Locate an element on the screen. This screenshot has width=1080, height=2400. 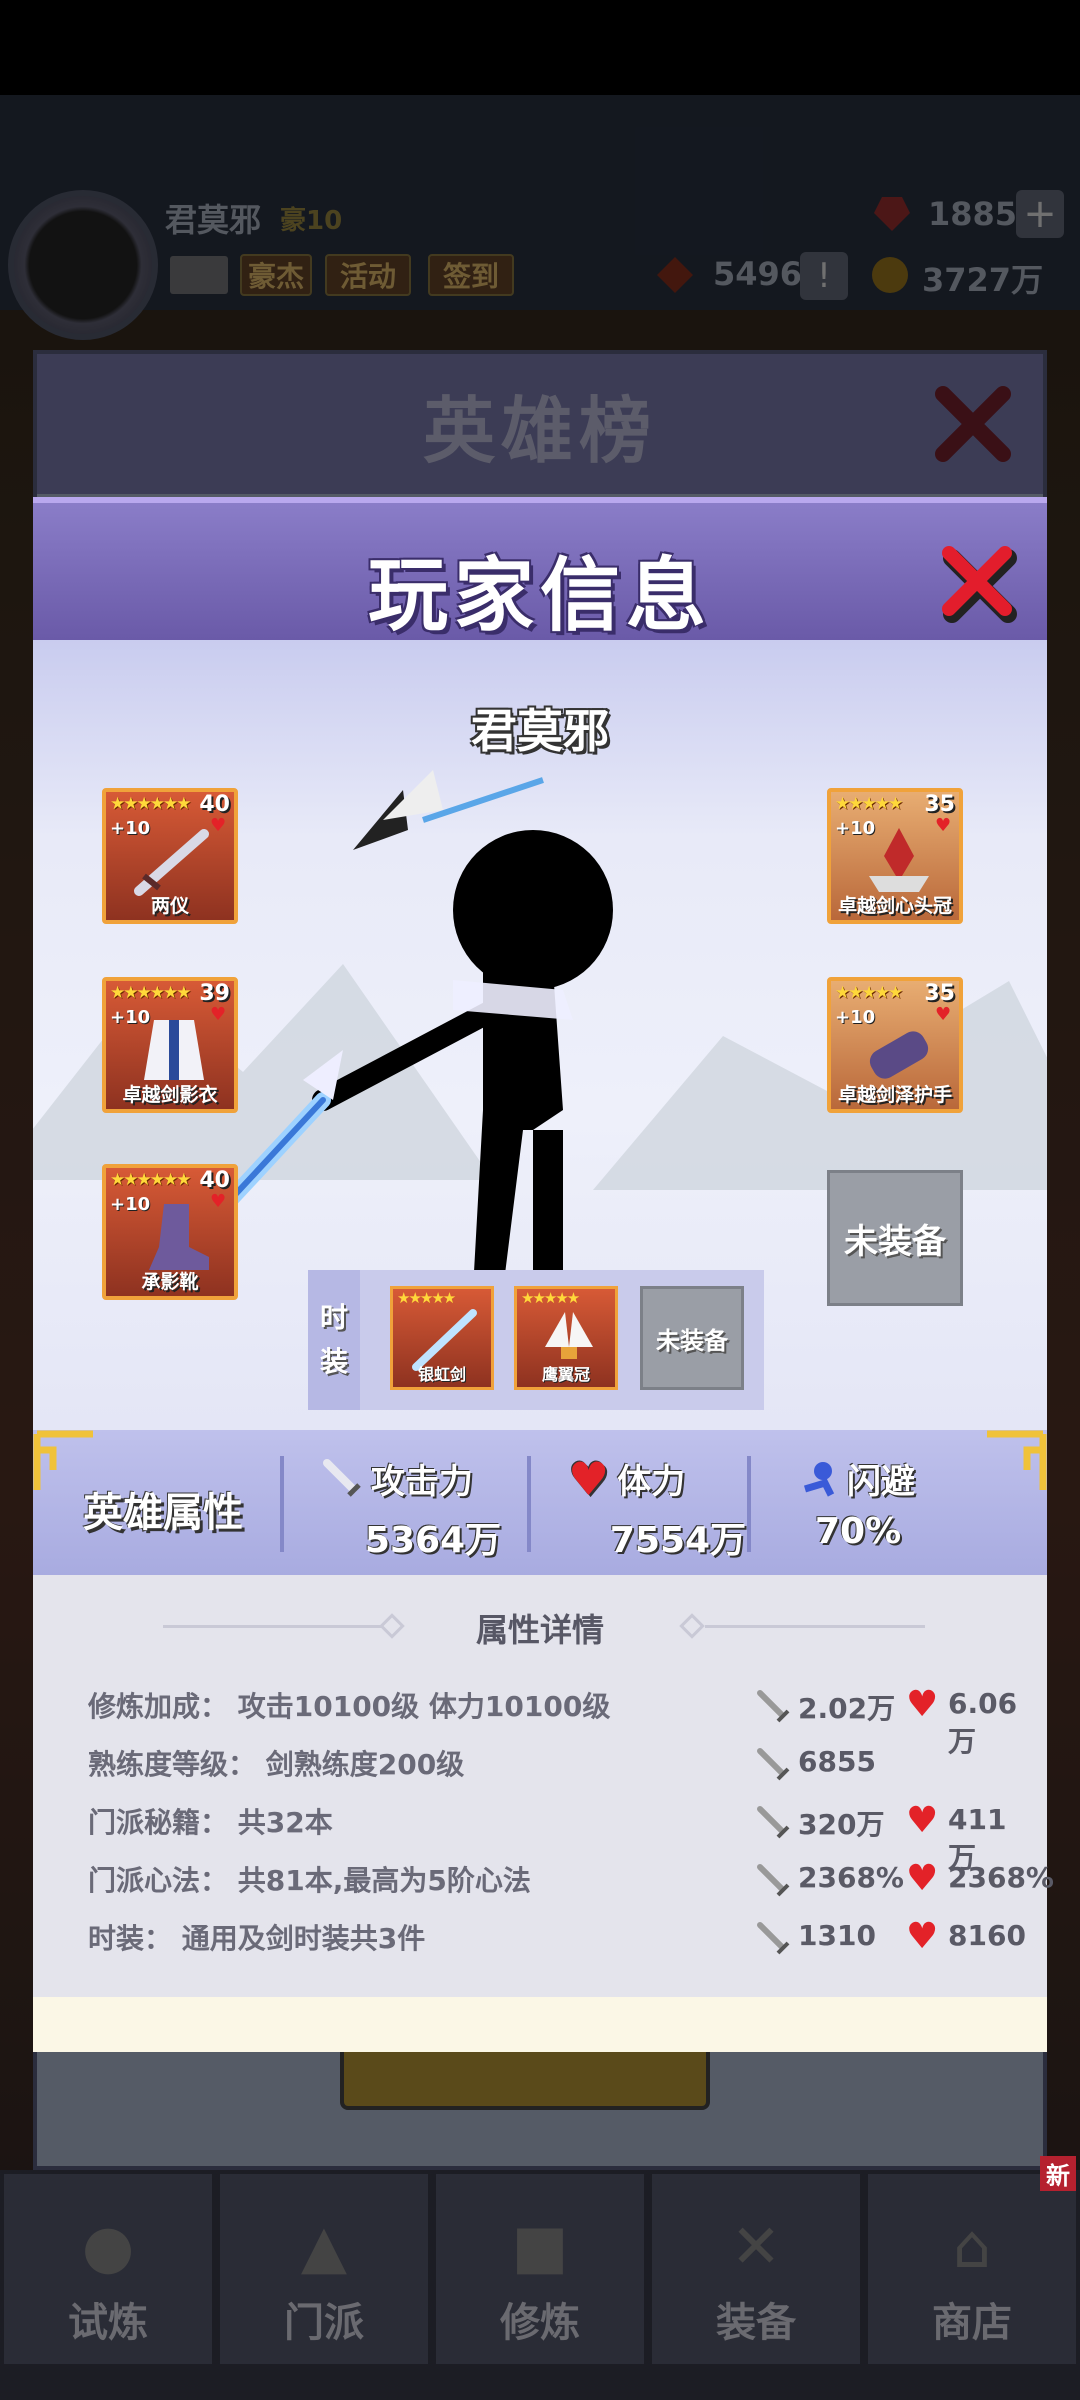
nav-equipment: ✕ 装备 is located at coordinates (756, 2269).